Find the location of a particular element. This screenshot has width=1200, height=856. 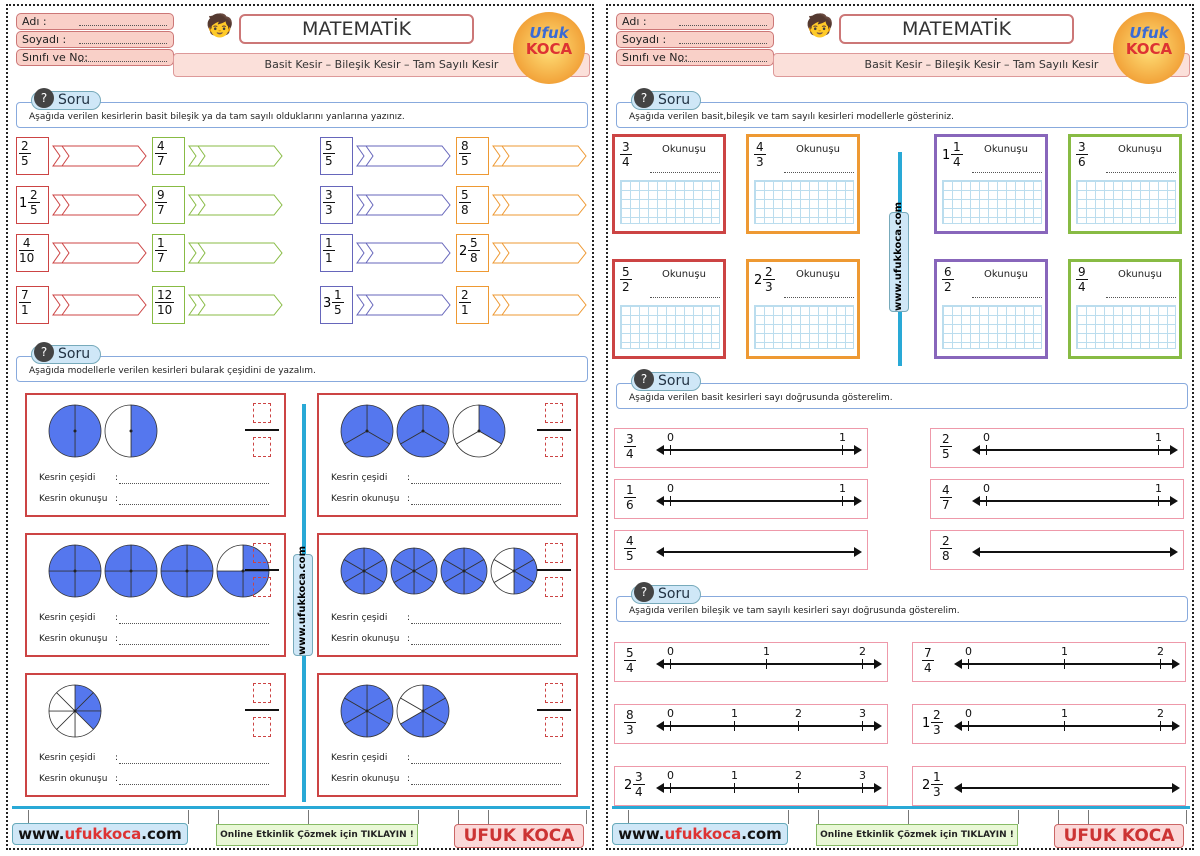

number-line-axis is located at coordinates (1075, 552).